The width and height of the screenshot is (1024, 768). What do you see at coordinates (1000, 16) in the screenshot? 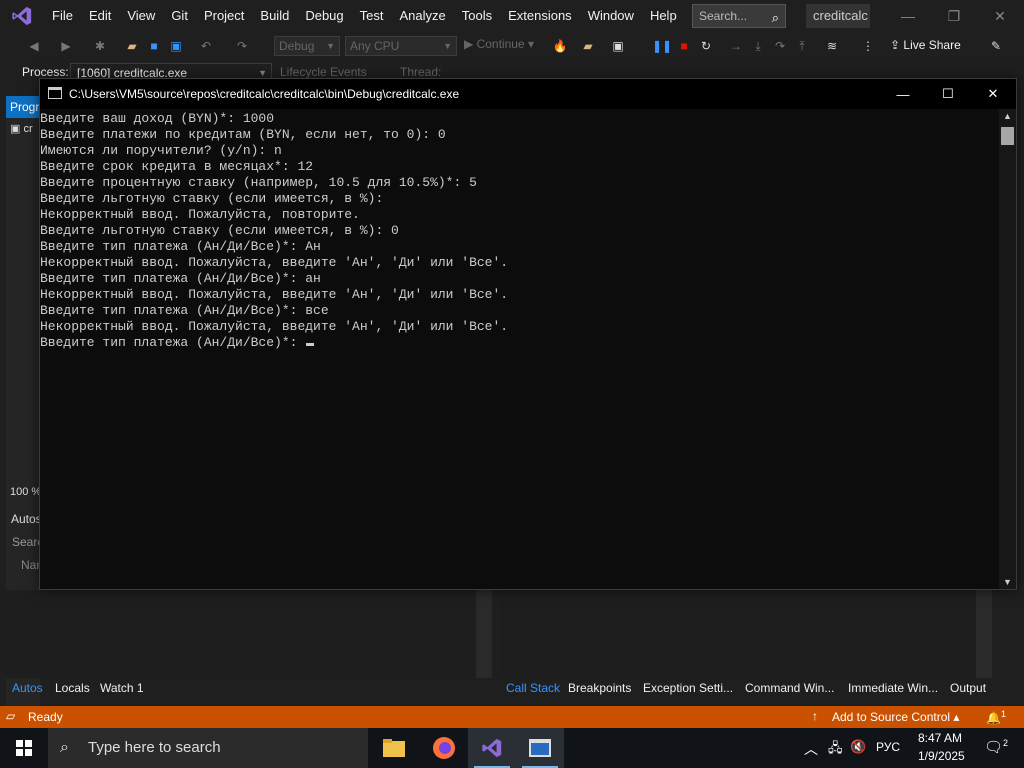
I see `close-button: ✕` at bounding box center [1000, 16].